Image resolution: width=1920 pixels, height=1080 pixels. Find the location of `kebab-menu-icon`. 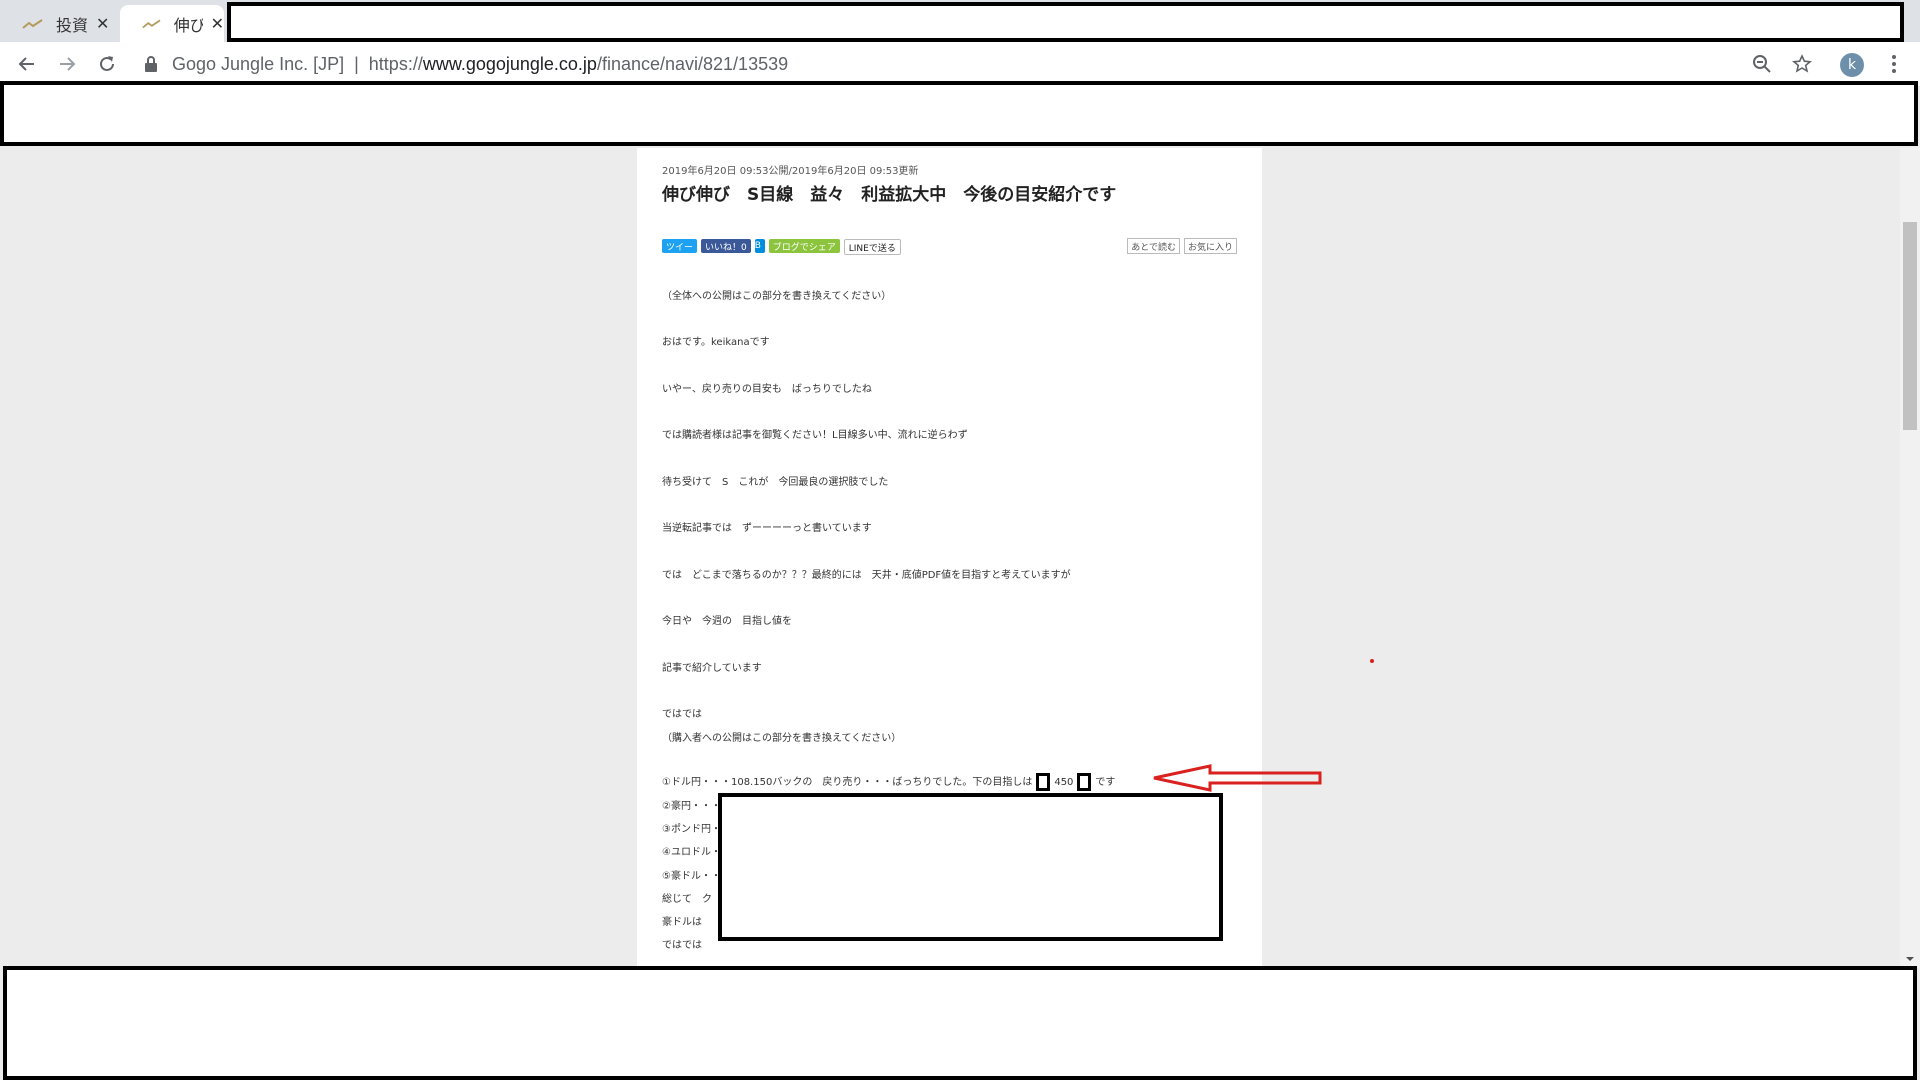

kebab-menu-icon is located at coordinates (1894, 64).